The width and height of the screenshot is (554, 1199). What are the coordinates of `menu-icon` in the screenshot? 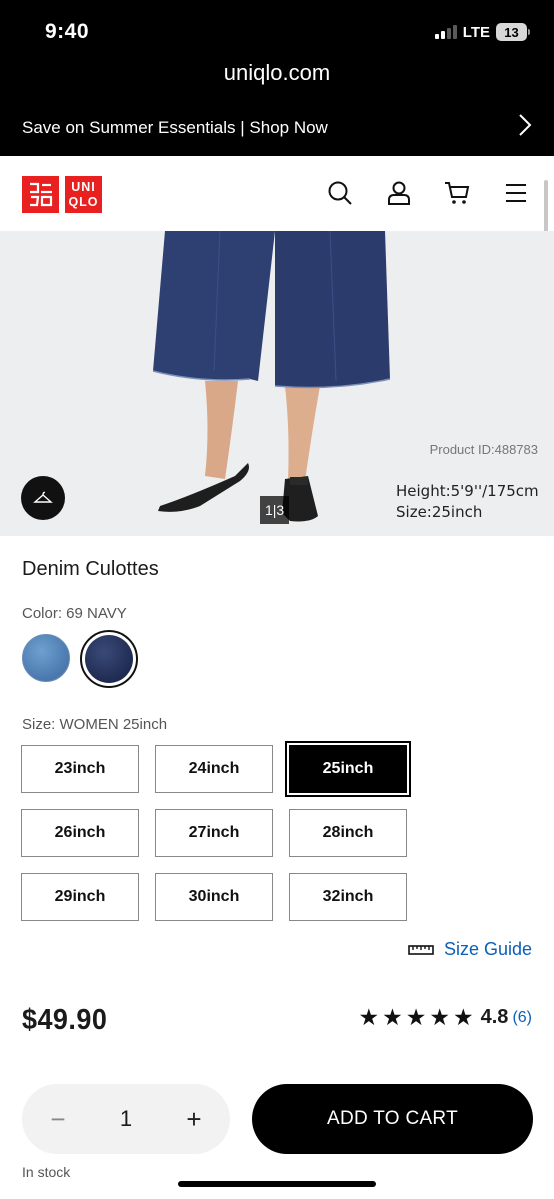 It's located at (517, 193).